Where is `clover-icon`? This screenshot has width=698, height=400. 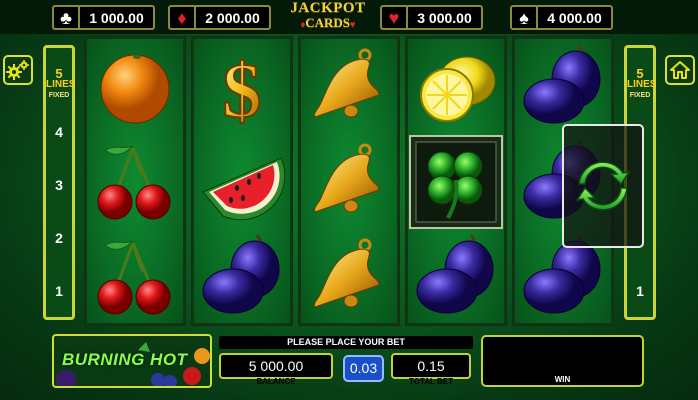 clover-icon is located at coordinates (456, 182).